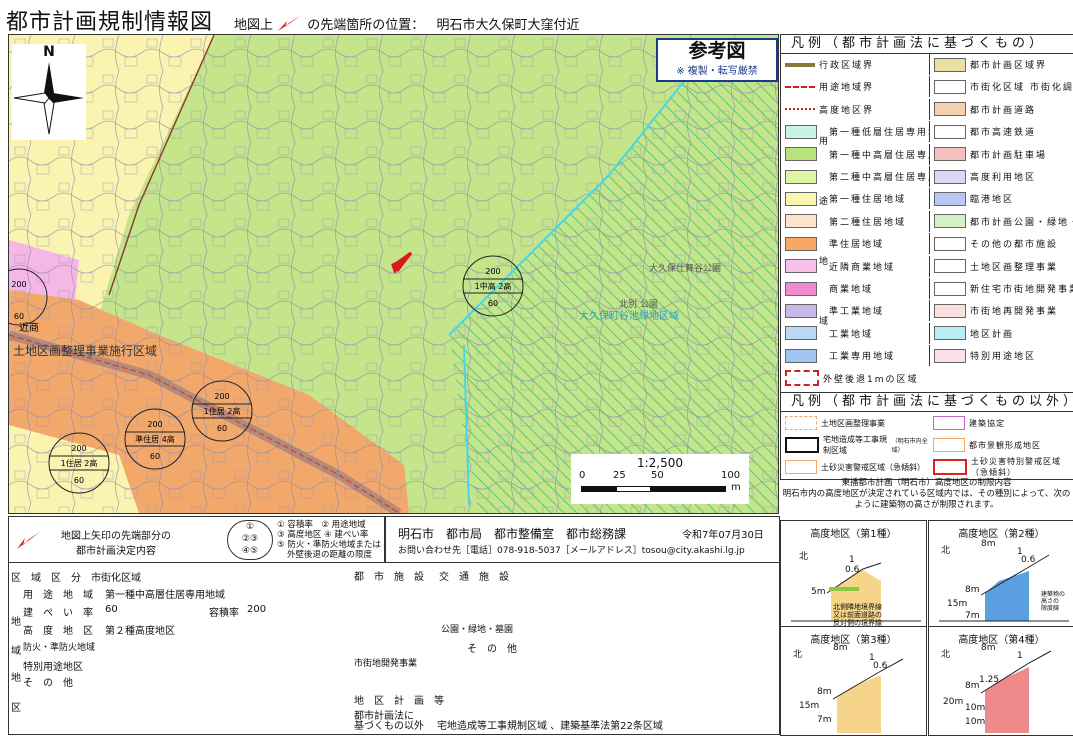 The image size is (1073, 736). What do you see at coordinates (871, 379) in the screenshot?
I see `legend-item-label: 外壁後退1mの区域` at bounding box center [871, 379].